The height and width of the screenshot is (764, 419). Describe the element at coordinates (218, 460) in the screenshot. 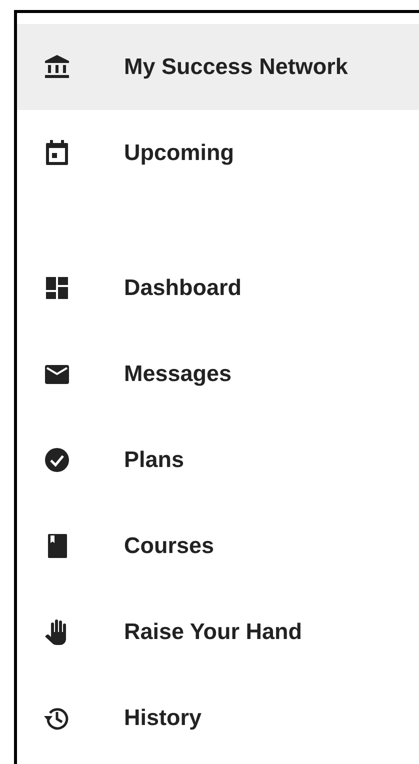

I see `nav-item: Plans` at that location.